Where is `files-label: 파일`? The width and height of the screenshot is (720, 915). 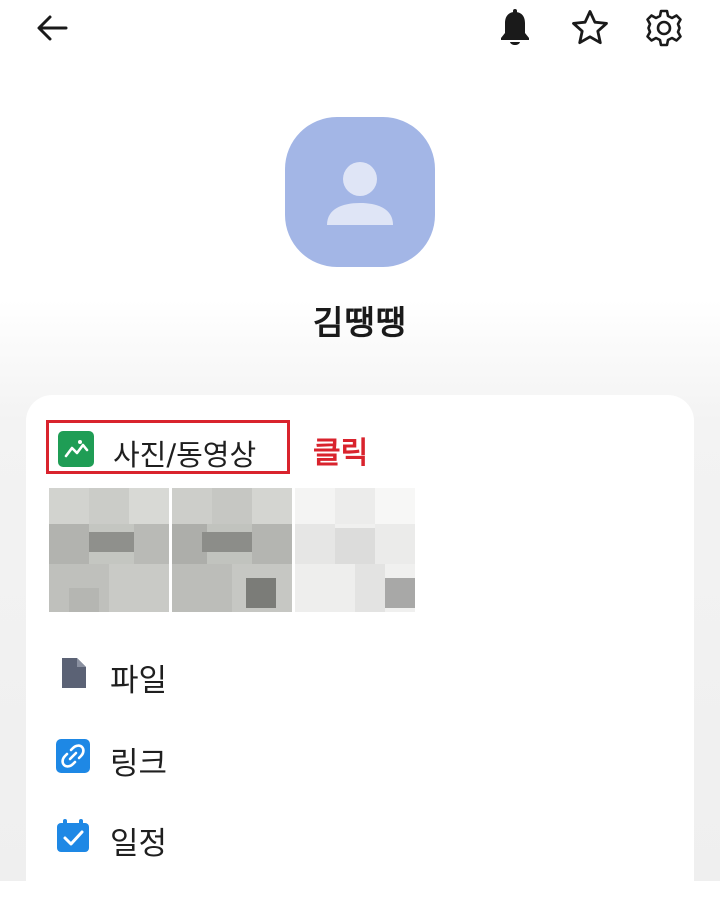 files-label: 파일 is located at coordinates (139, 681).